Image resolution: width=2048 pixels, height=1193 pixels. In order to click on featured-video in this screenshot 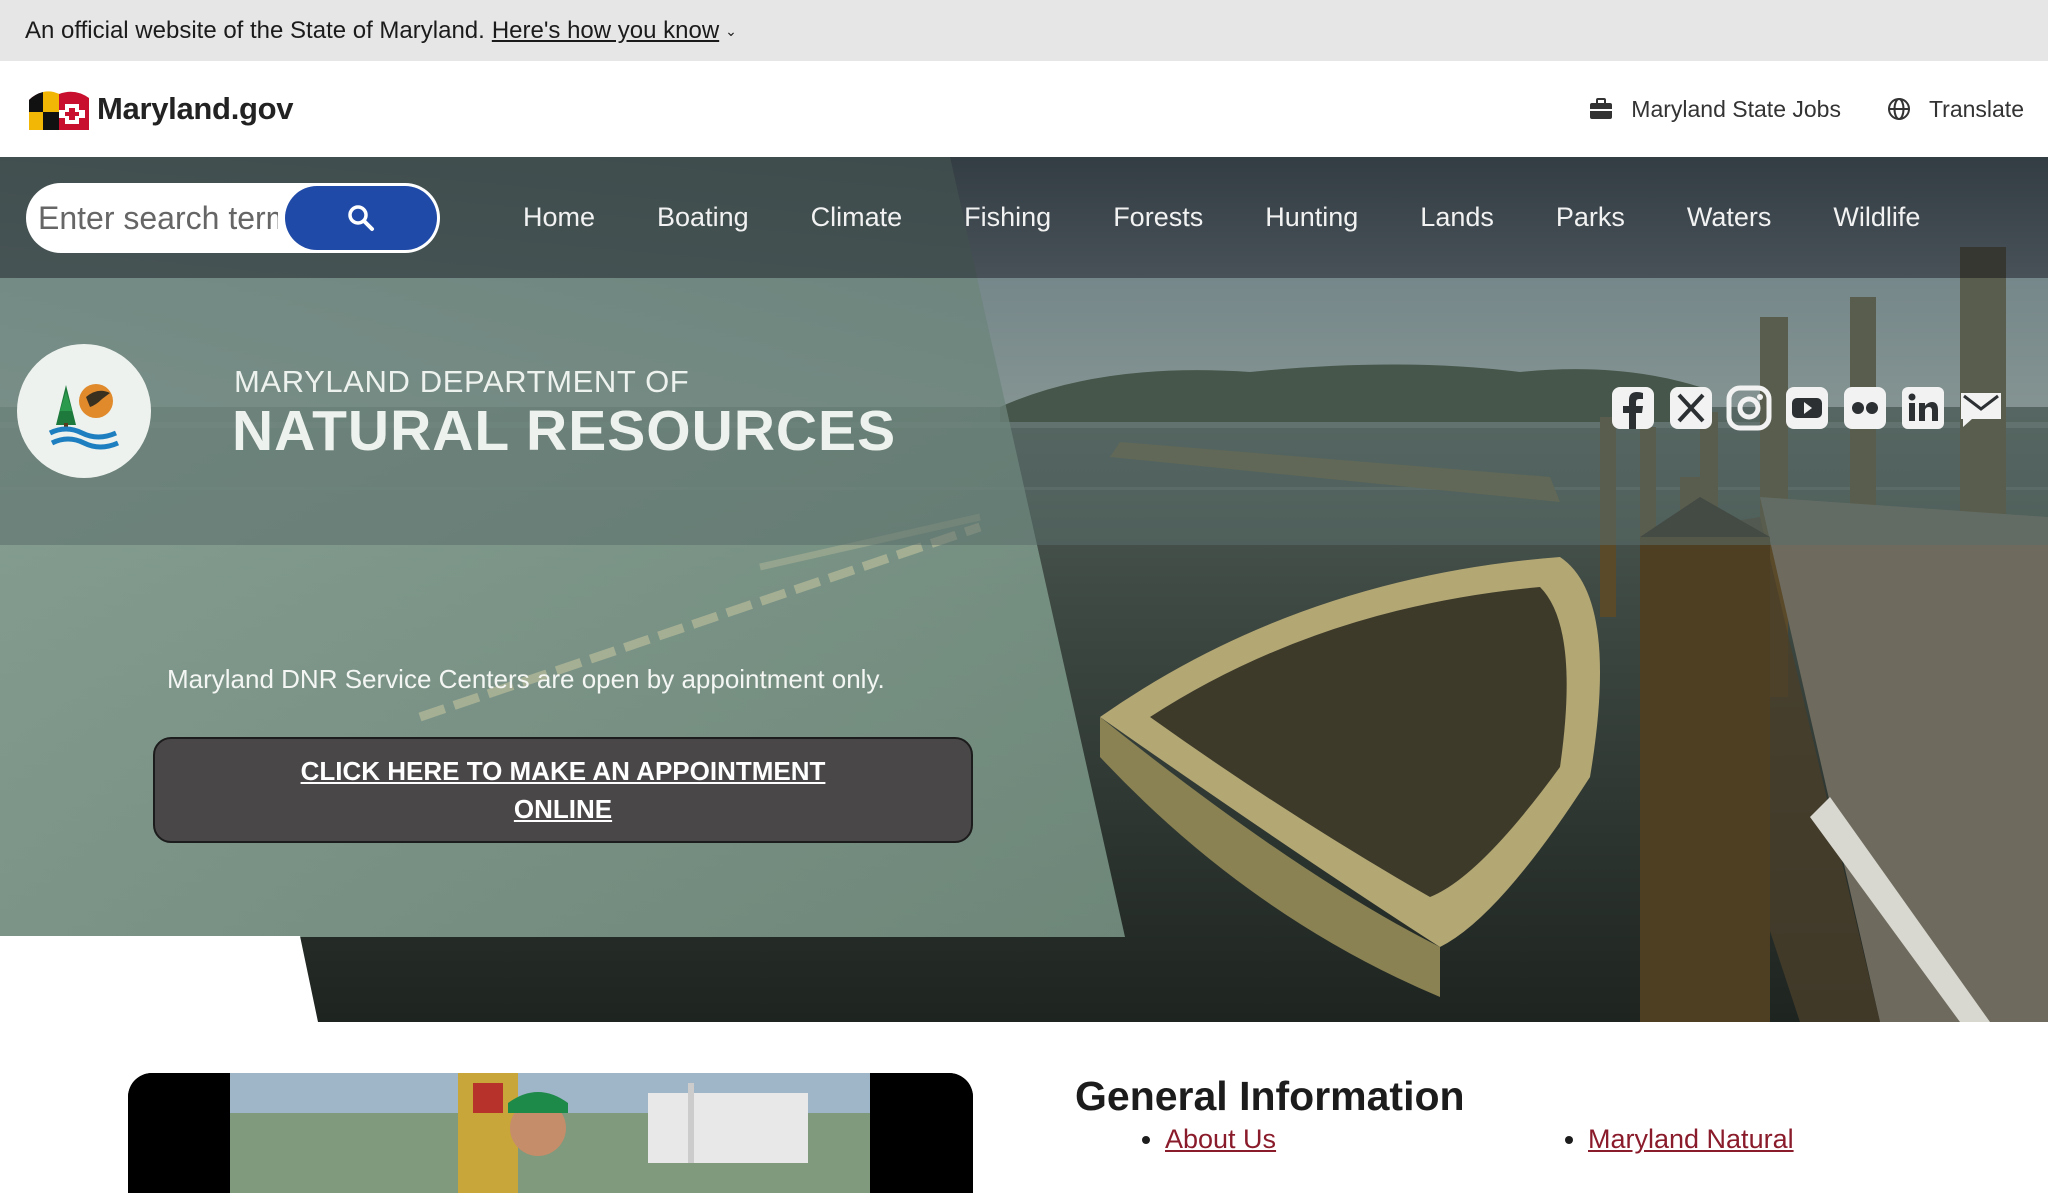, I will do `click(550, 1133)`.